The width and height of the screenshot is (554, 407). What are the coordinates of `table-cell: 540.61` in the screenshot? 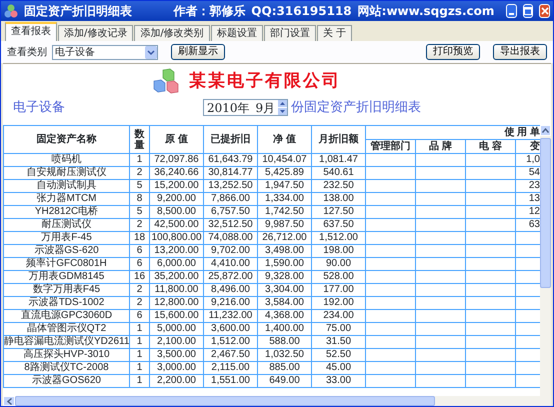 It's located at (339, 173).